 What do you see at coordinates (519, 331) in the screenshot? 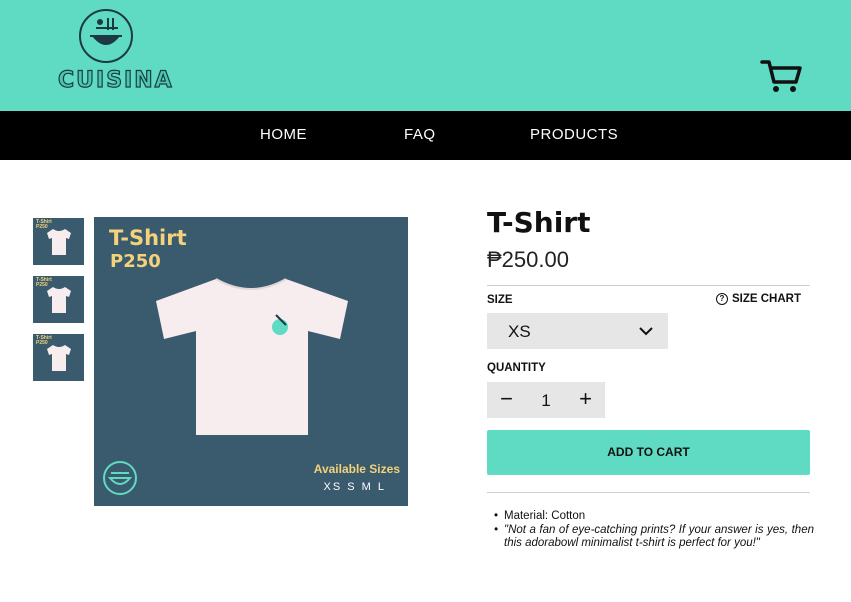
I see `size-select-value: XS` at bounding box center [519, 331].